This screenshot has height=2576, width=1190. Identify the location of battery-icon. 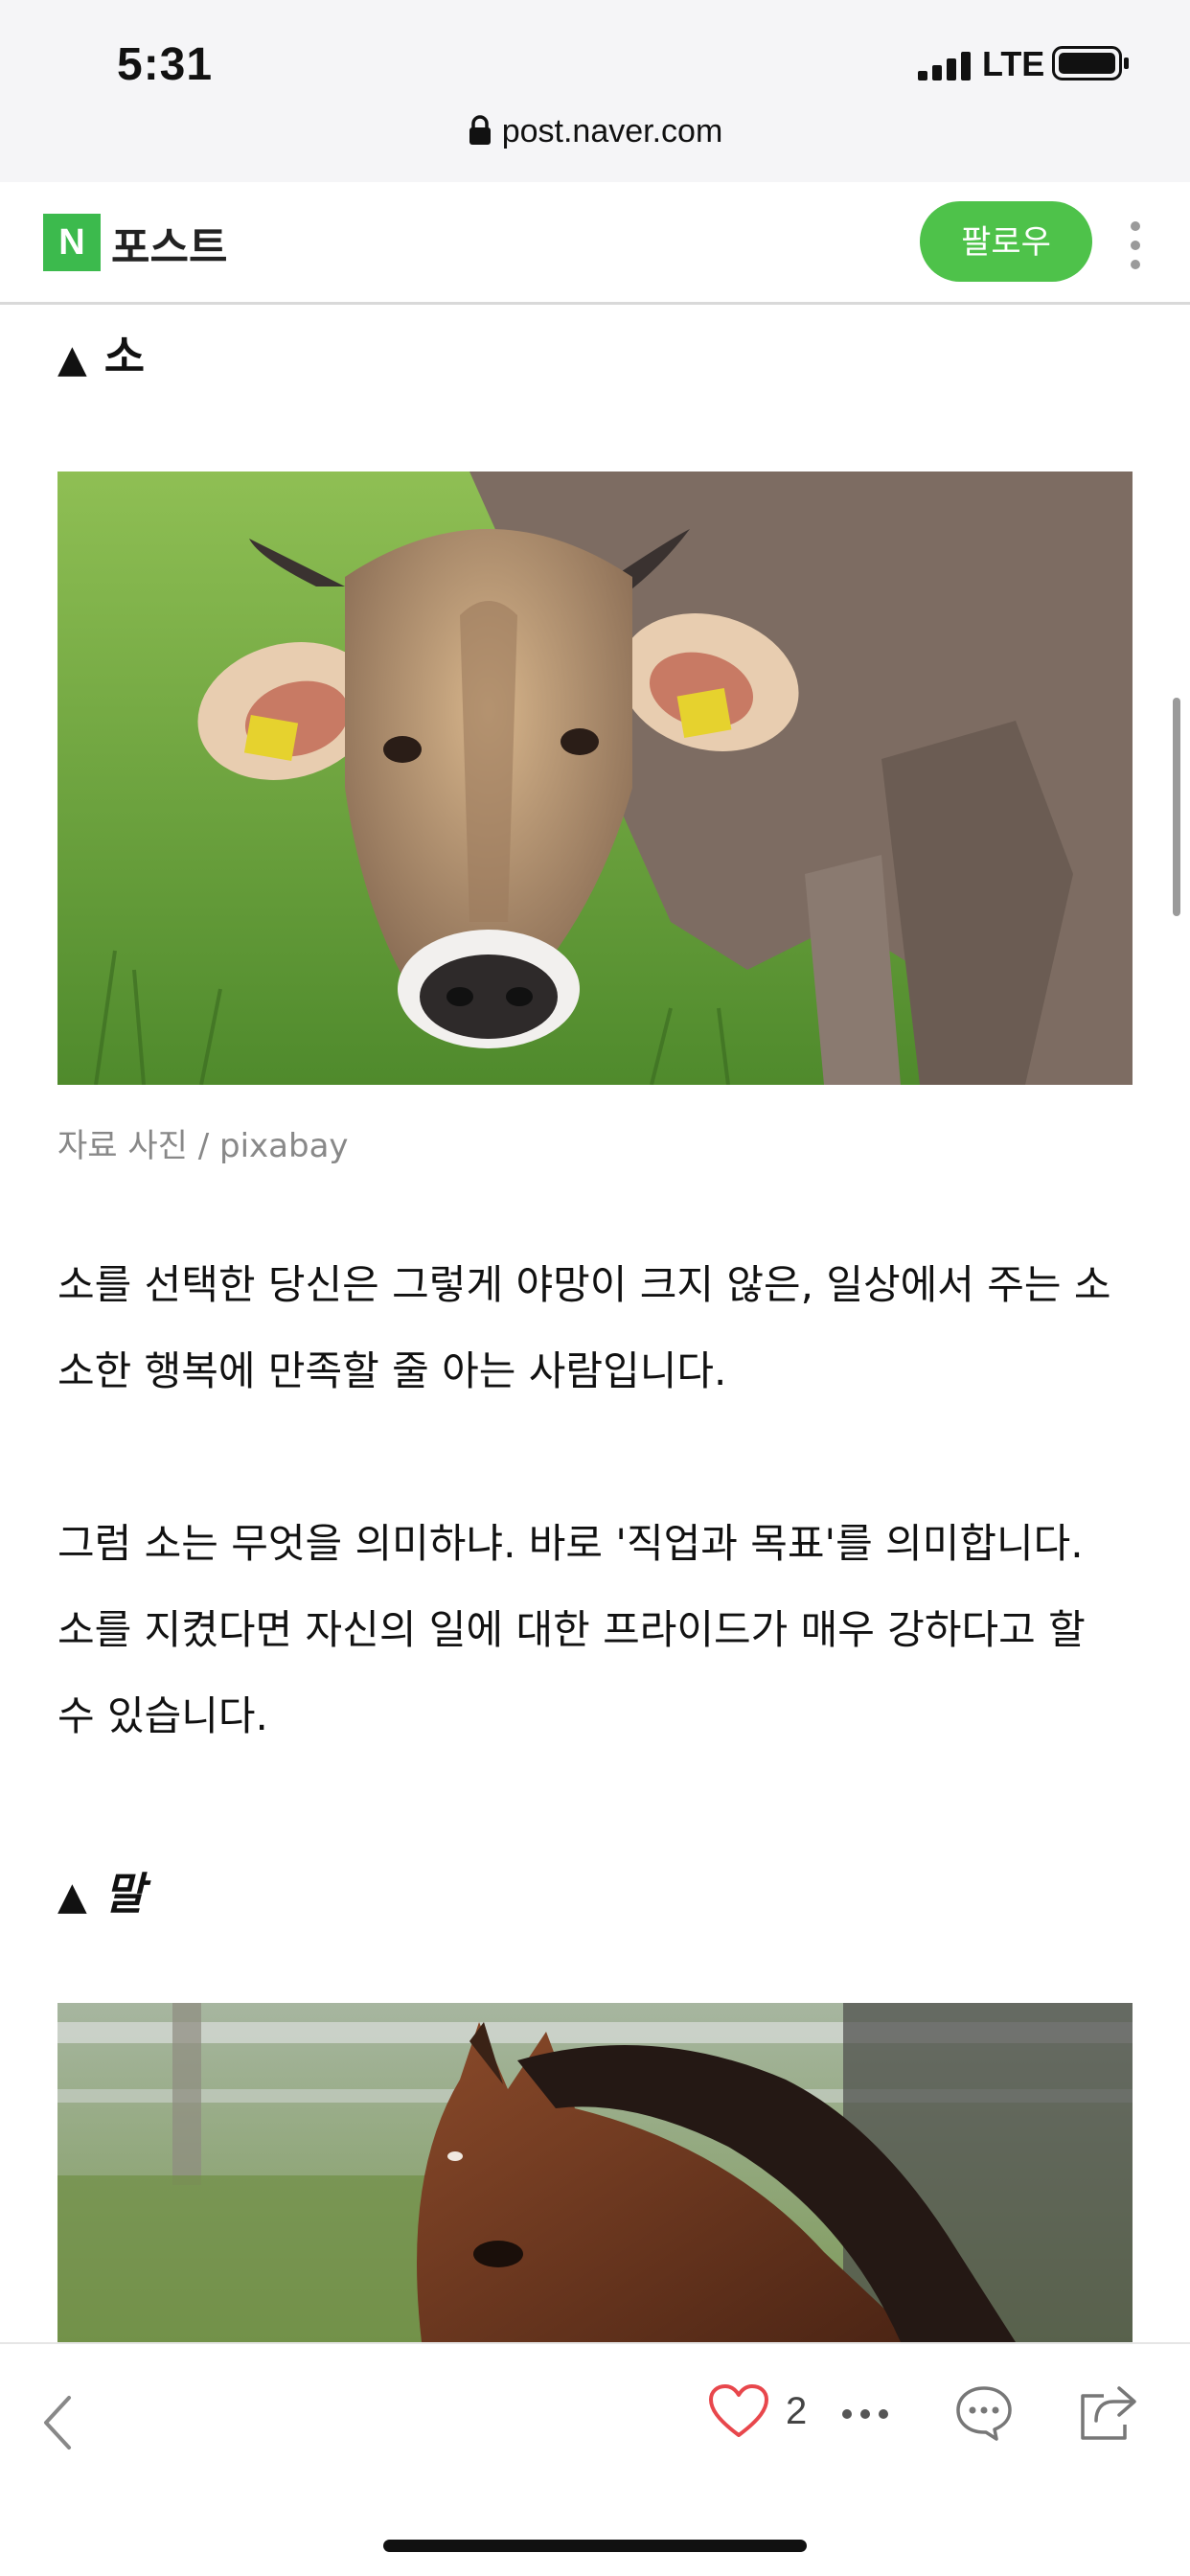
(1091, 63).